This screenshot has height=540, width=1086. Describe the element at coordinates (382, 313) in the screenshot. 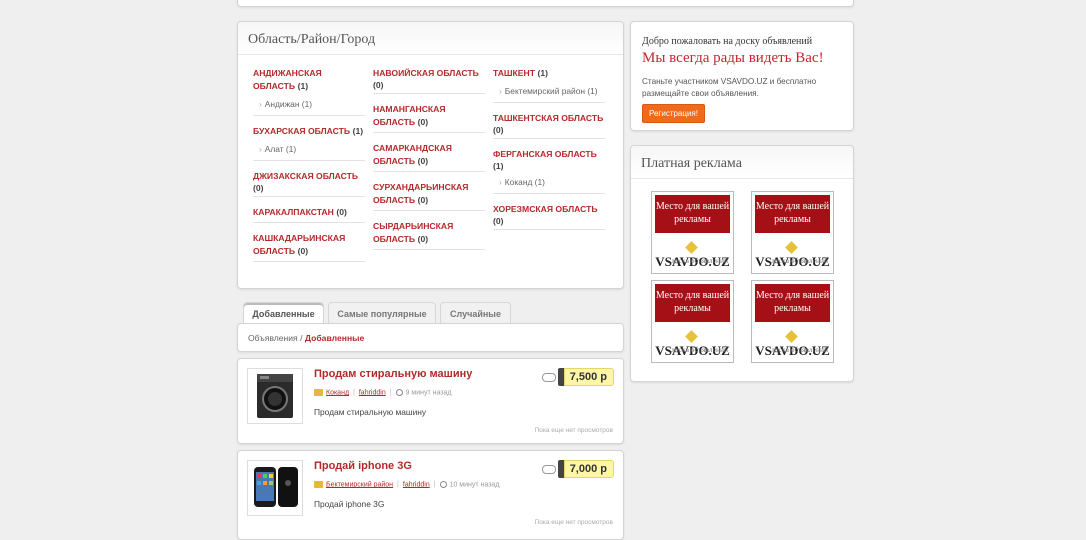

I see `tab-popular: Самые популярные` at that location.